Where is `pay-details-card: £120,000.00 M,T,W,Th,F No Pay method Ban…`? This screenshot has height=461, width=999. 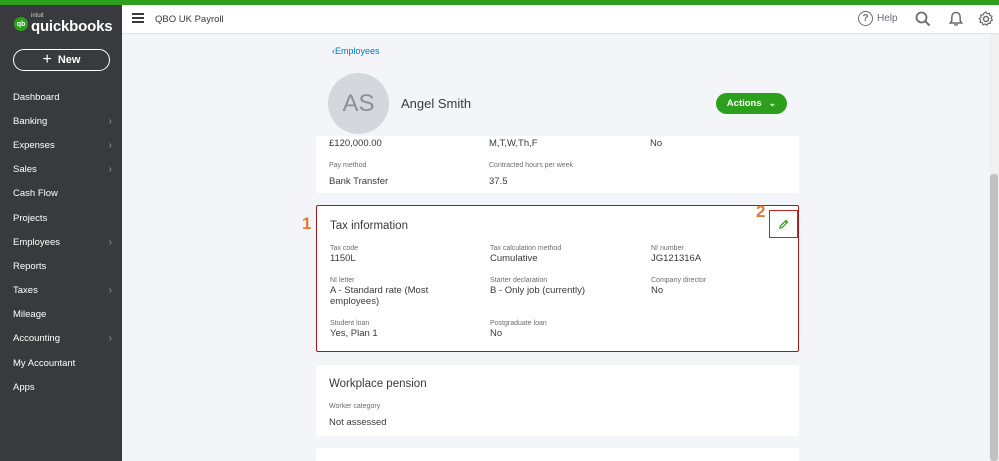
pay-details-card: £120,000.00 M,T,W,Th,F No Pay method Ban… is located at coordinates (557, 164).